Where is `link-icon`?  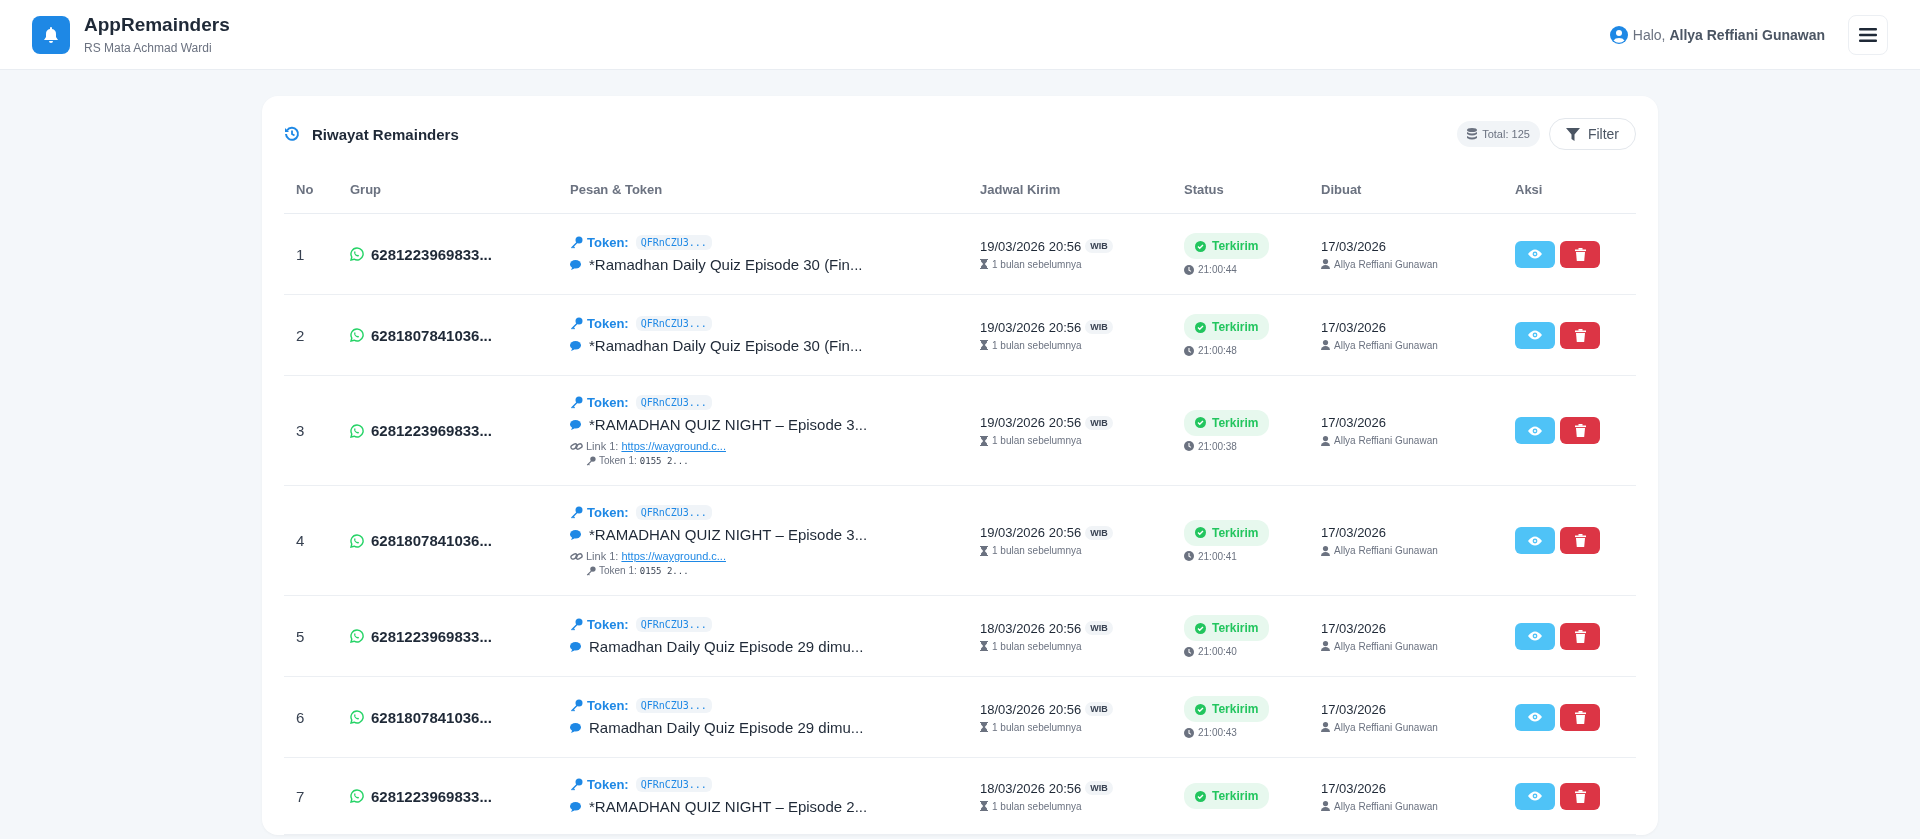 link-icon is located at coordinates (576, 446).